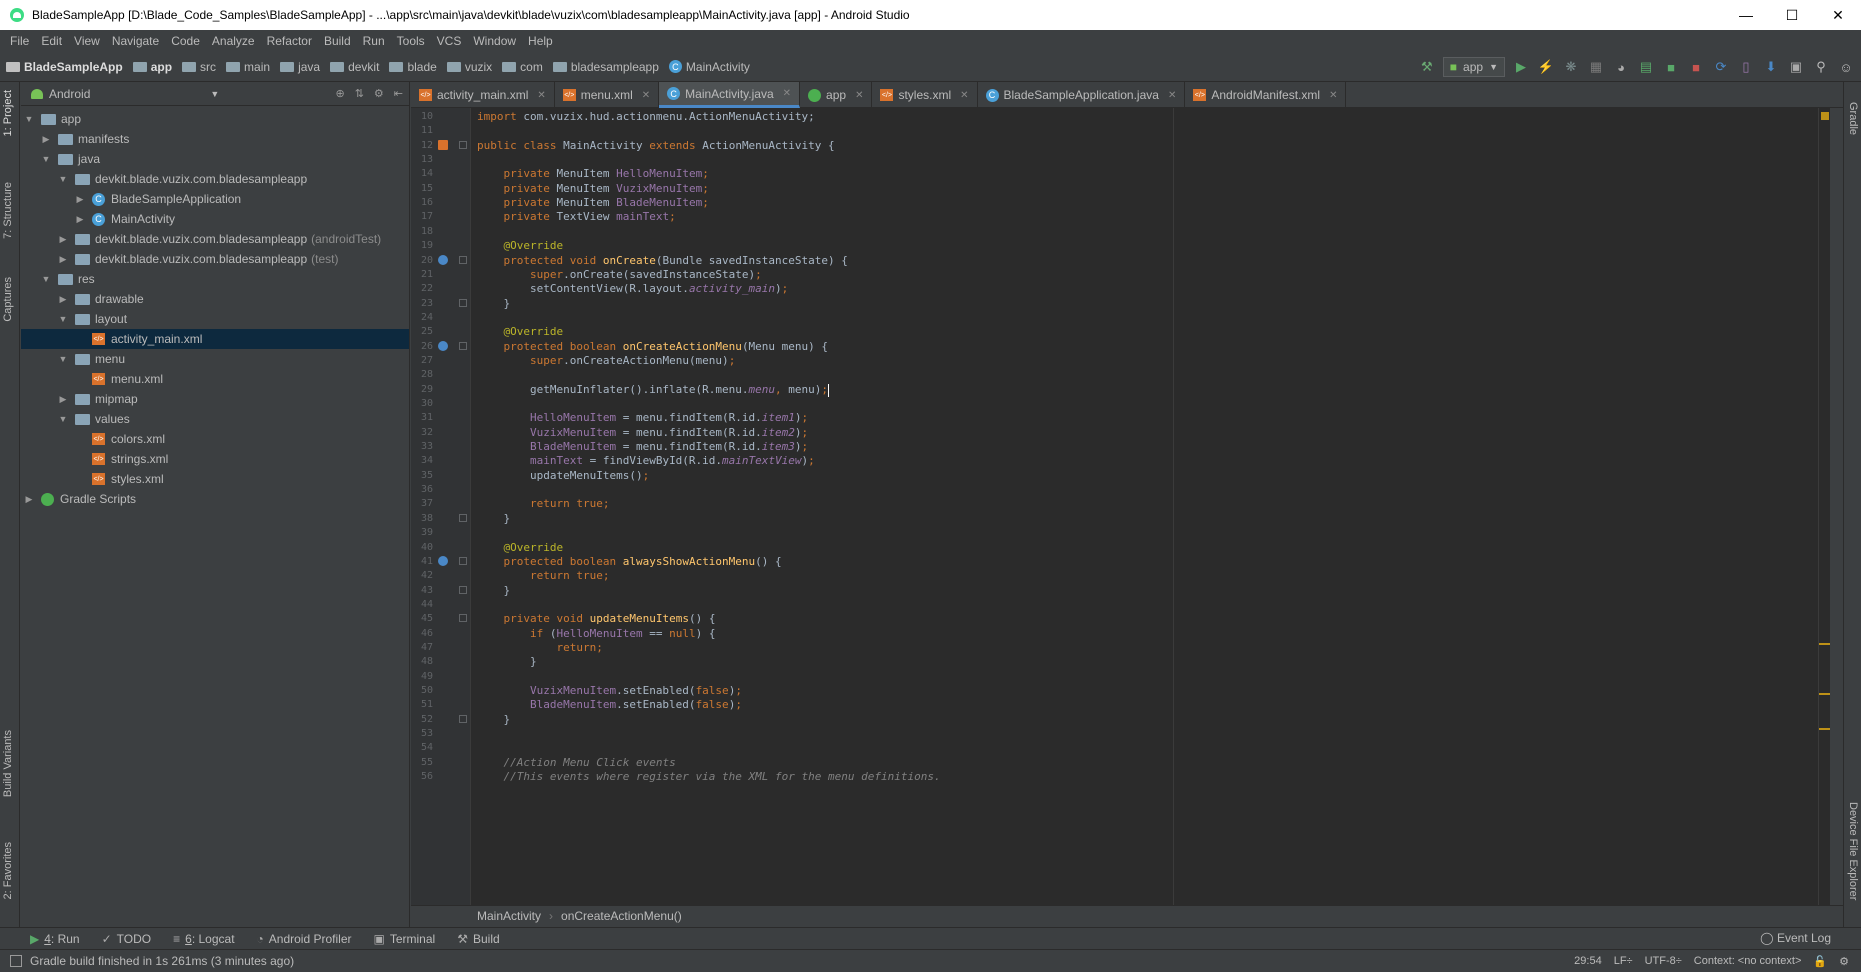  Describe the element at coordinates (411, 41) in the screenshot. I see `menu-tools: Tools` at that location.